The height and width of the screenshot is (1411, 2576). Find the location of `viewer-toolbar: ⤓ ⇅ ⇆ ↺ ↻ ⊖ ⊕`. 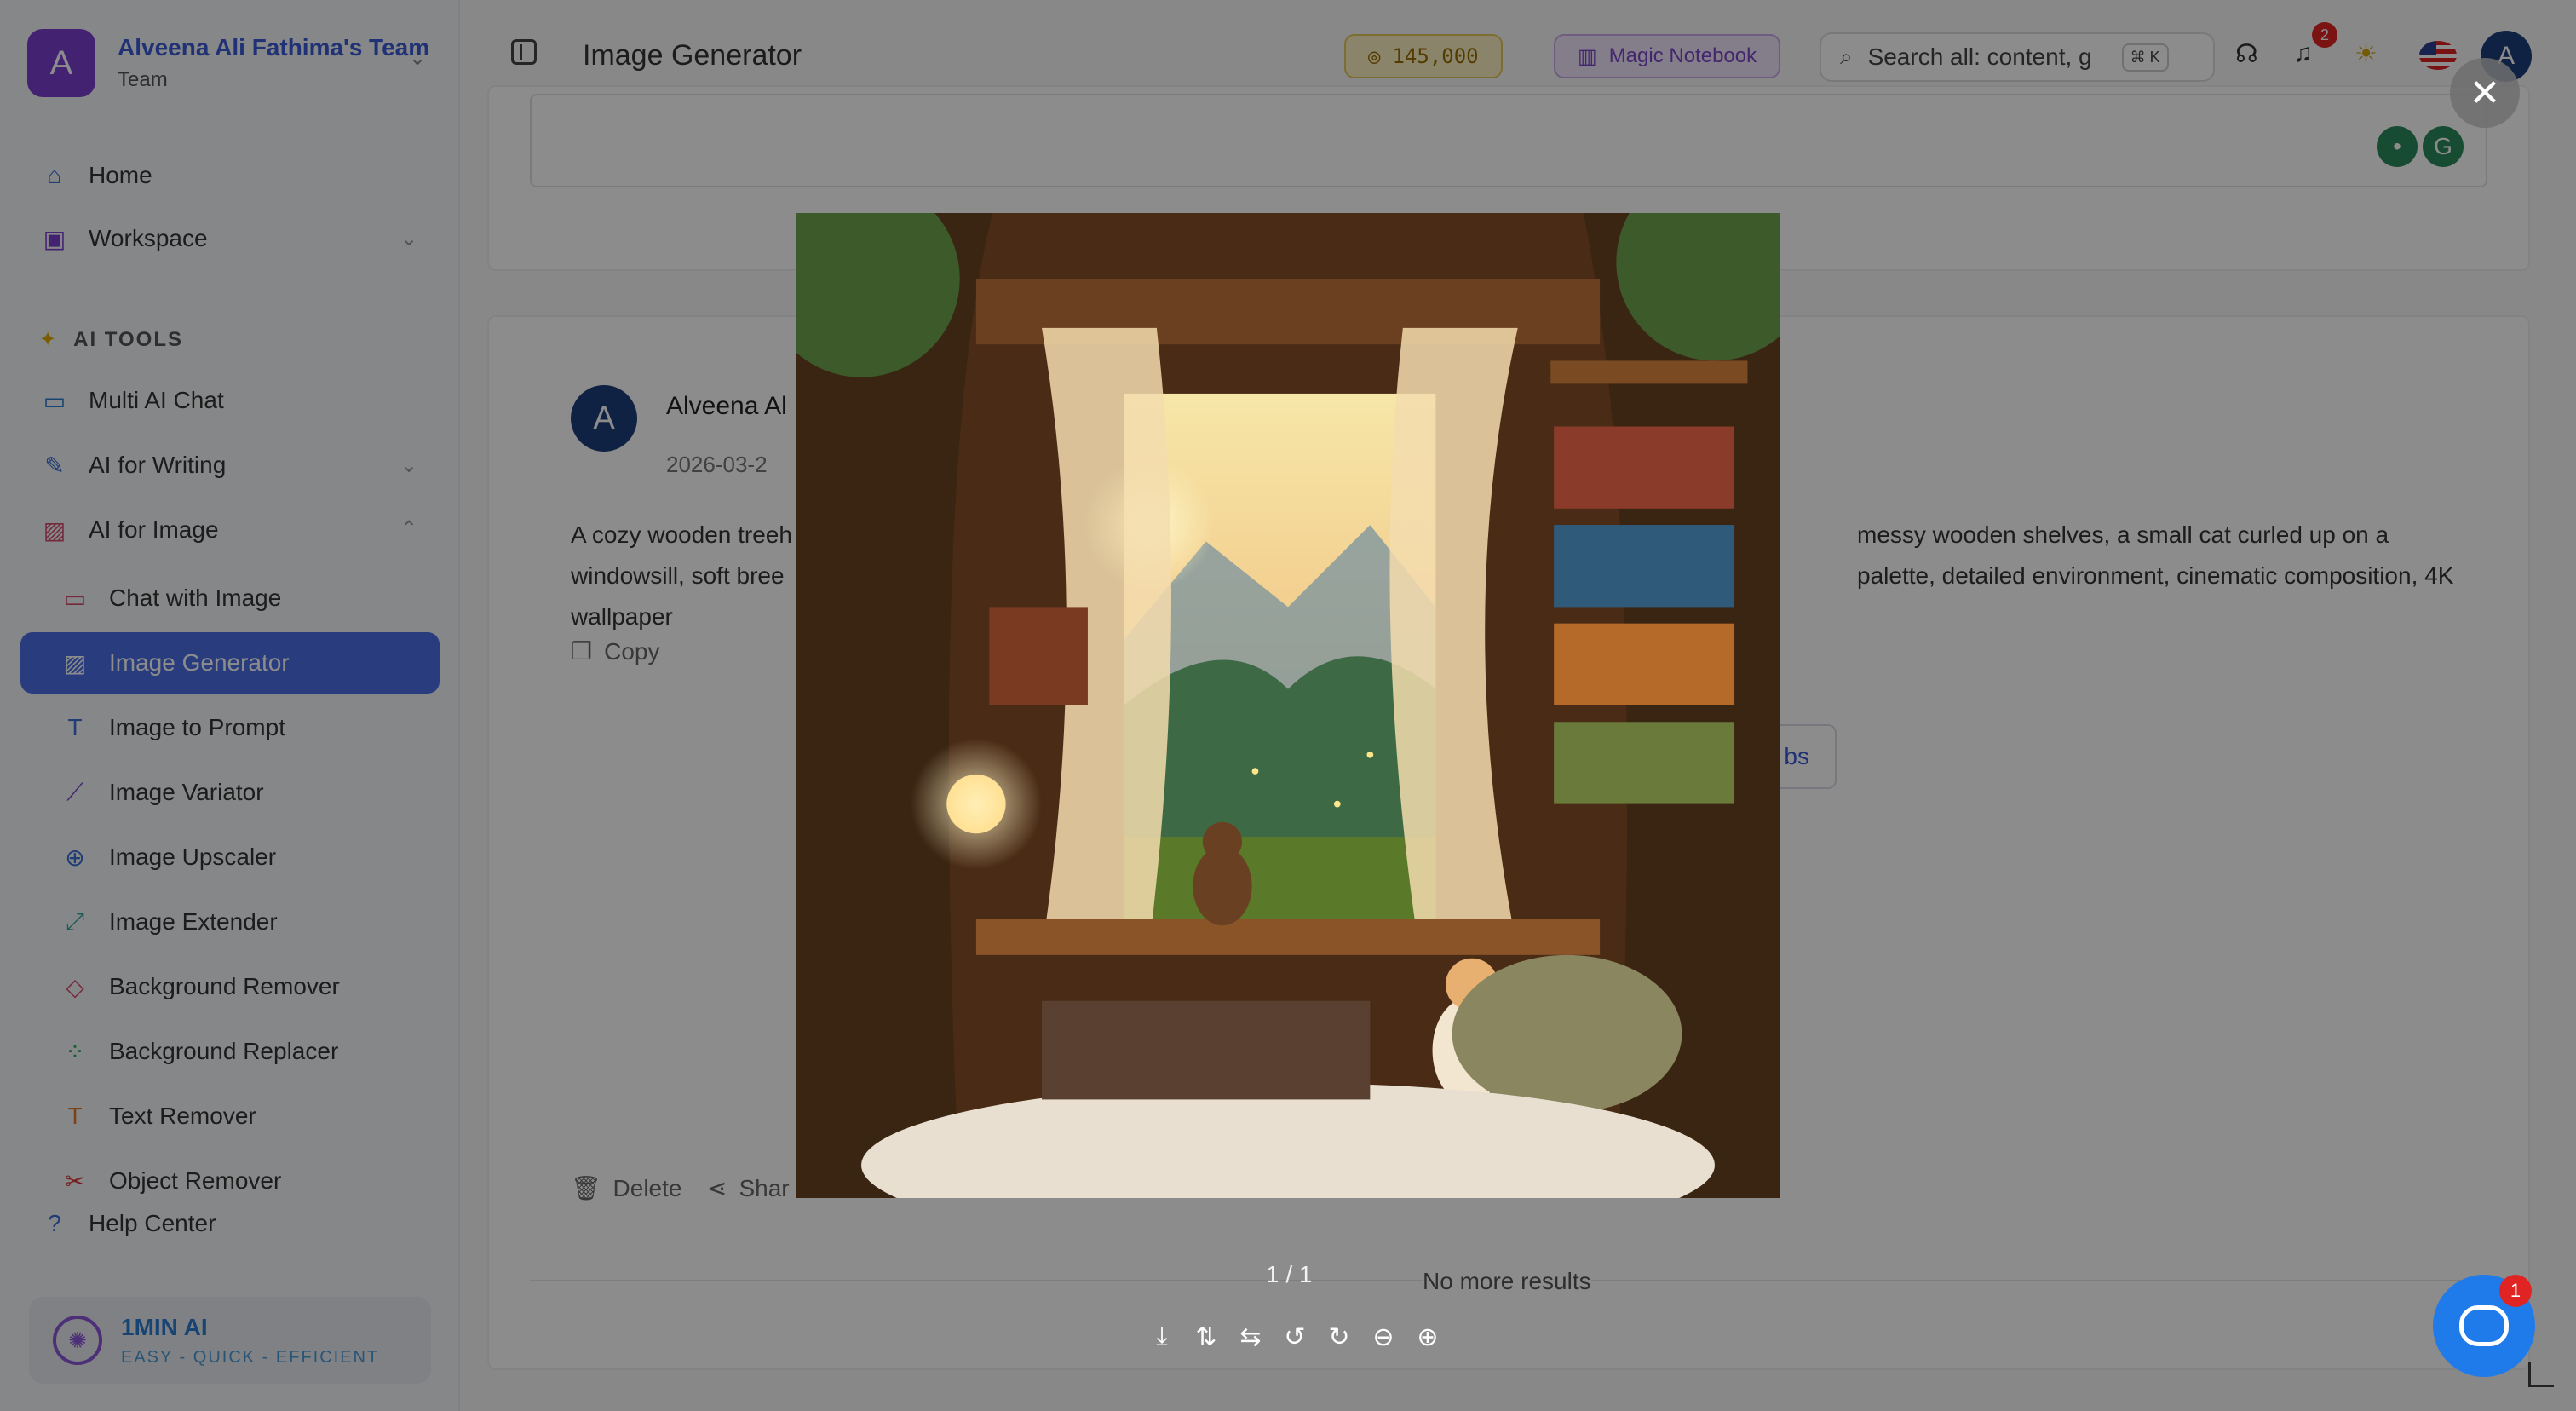

viewer-toolbar: ⤓ ⇅ ⇆ ↺ ↻ ⊖ ⊕ is located at coordinates (1295, 1339).